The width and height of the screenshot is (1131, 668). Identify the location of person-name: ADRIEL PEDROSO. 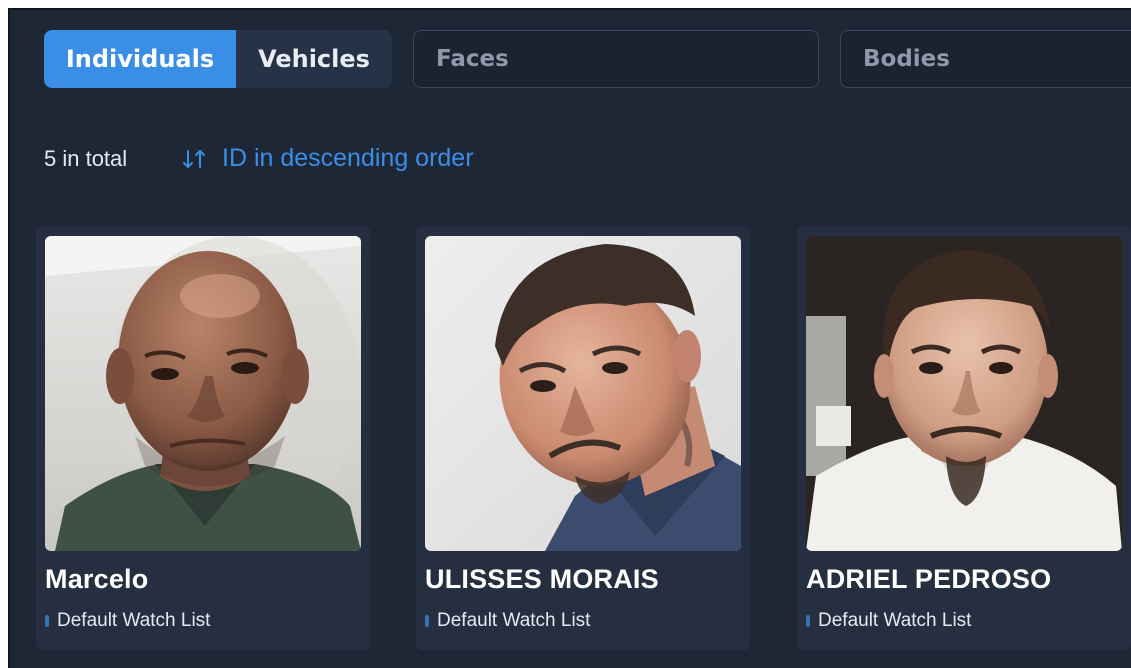
(929, 579).